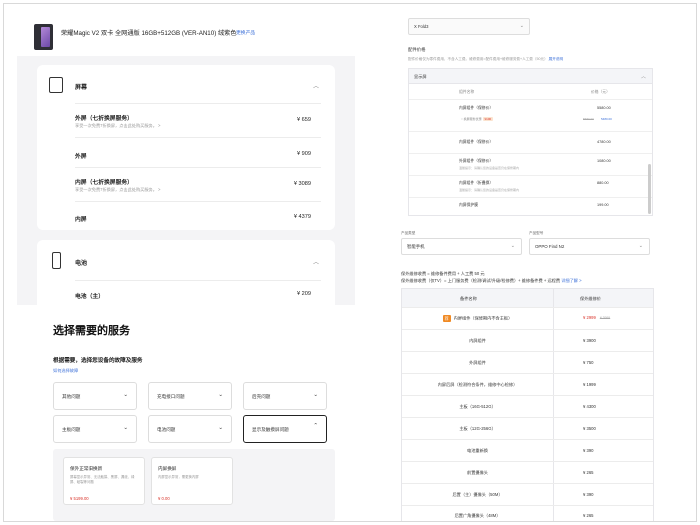 This screenshot has height=525, width=700. I want to click on product-type-select: 智能手机 ⌄, so click(461, 246).